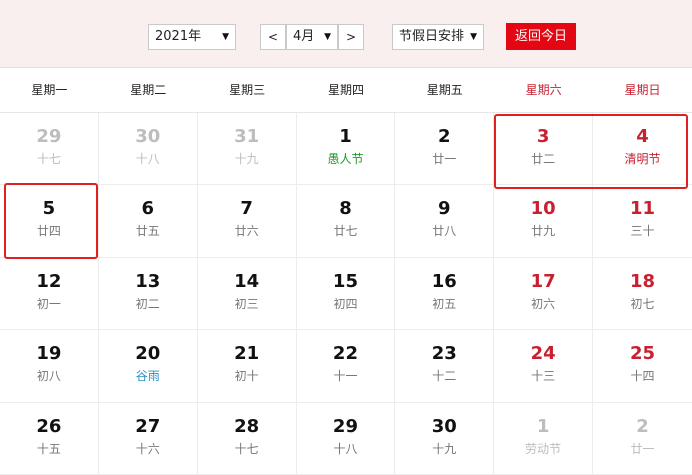 The image size is (692, 475). I want to click on day-cell: 30 十八, so click(148, 149).